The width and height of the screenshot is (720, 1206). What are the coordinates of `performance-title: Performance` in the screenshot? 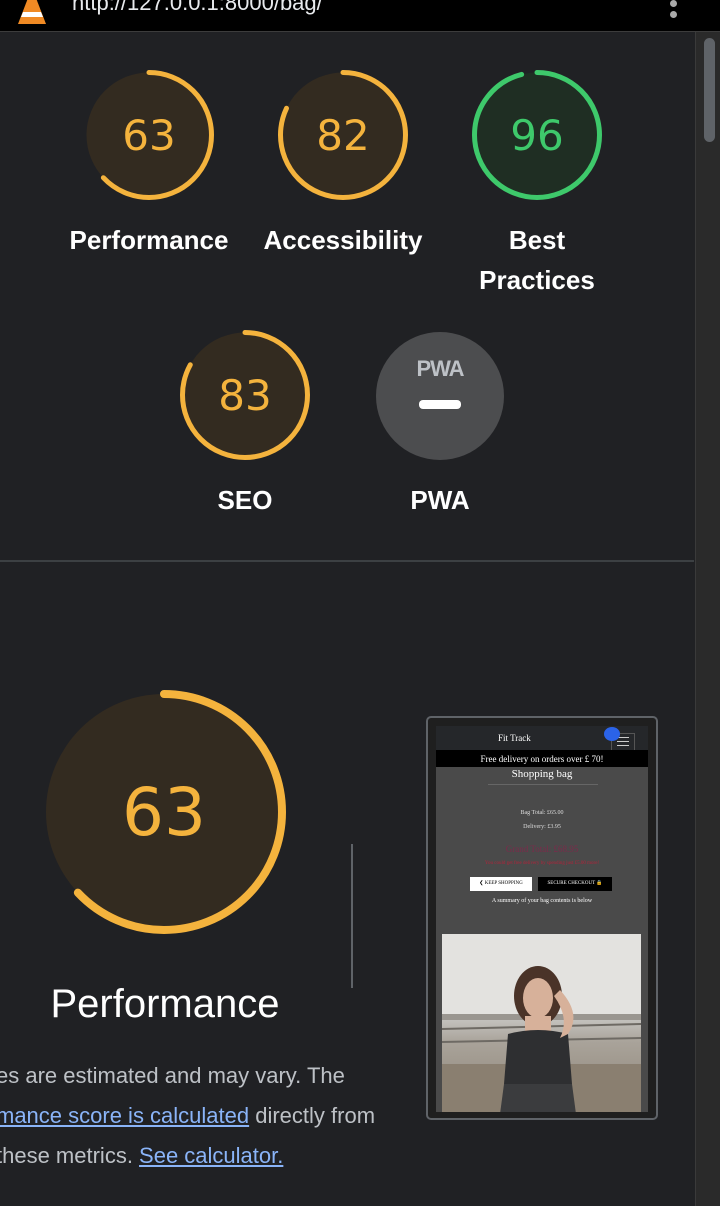 It's located at (165, 1004).